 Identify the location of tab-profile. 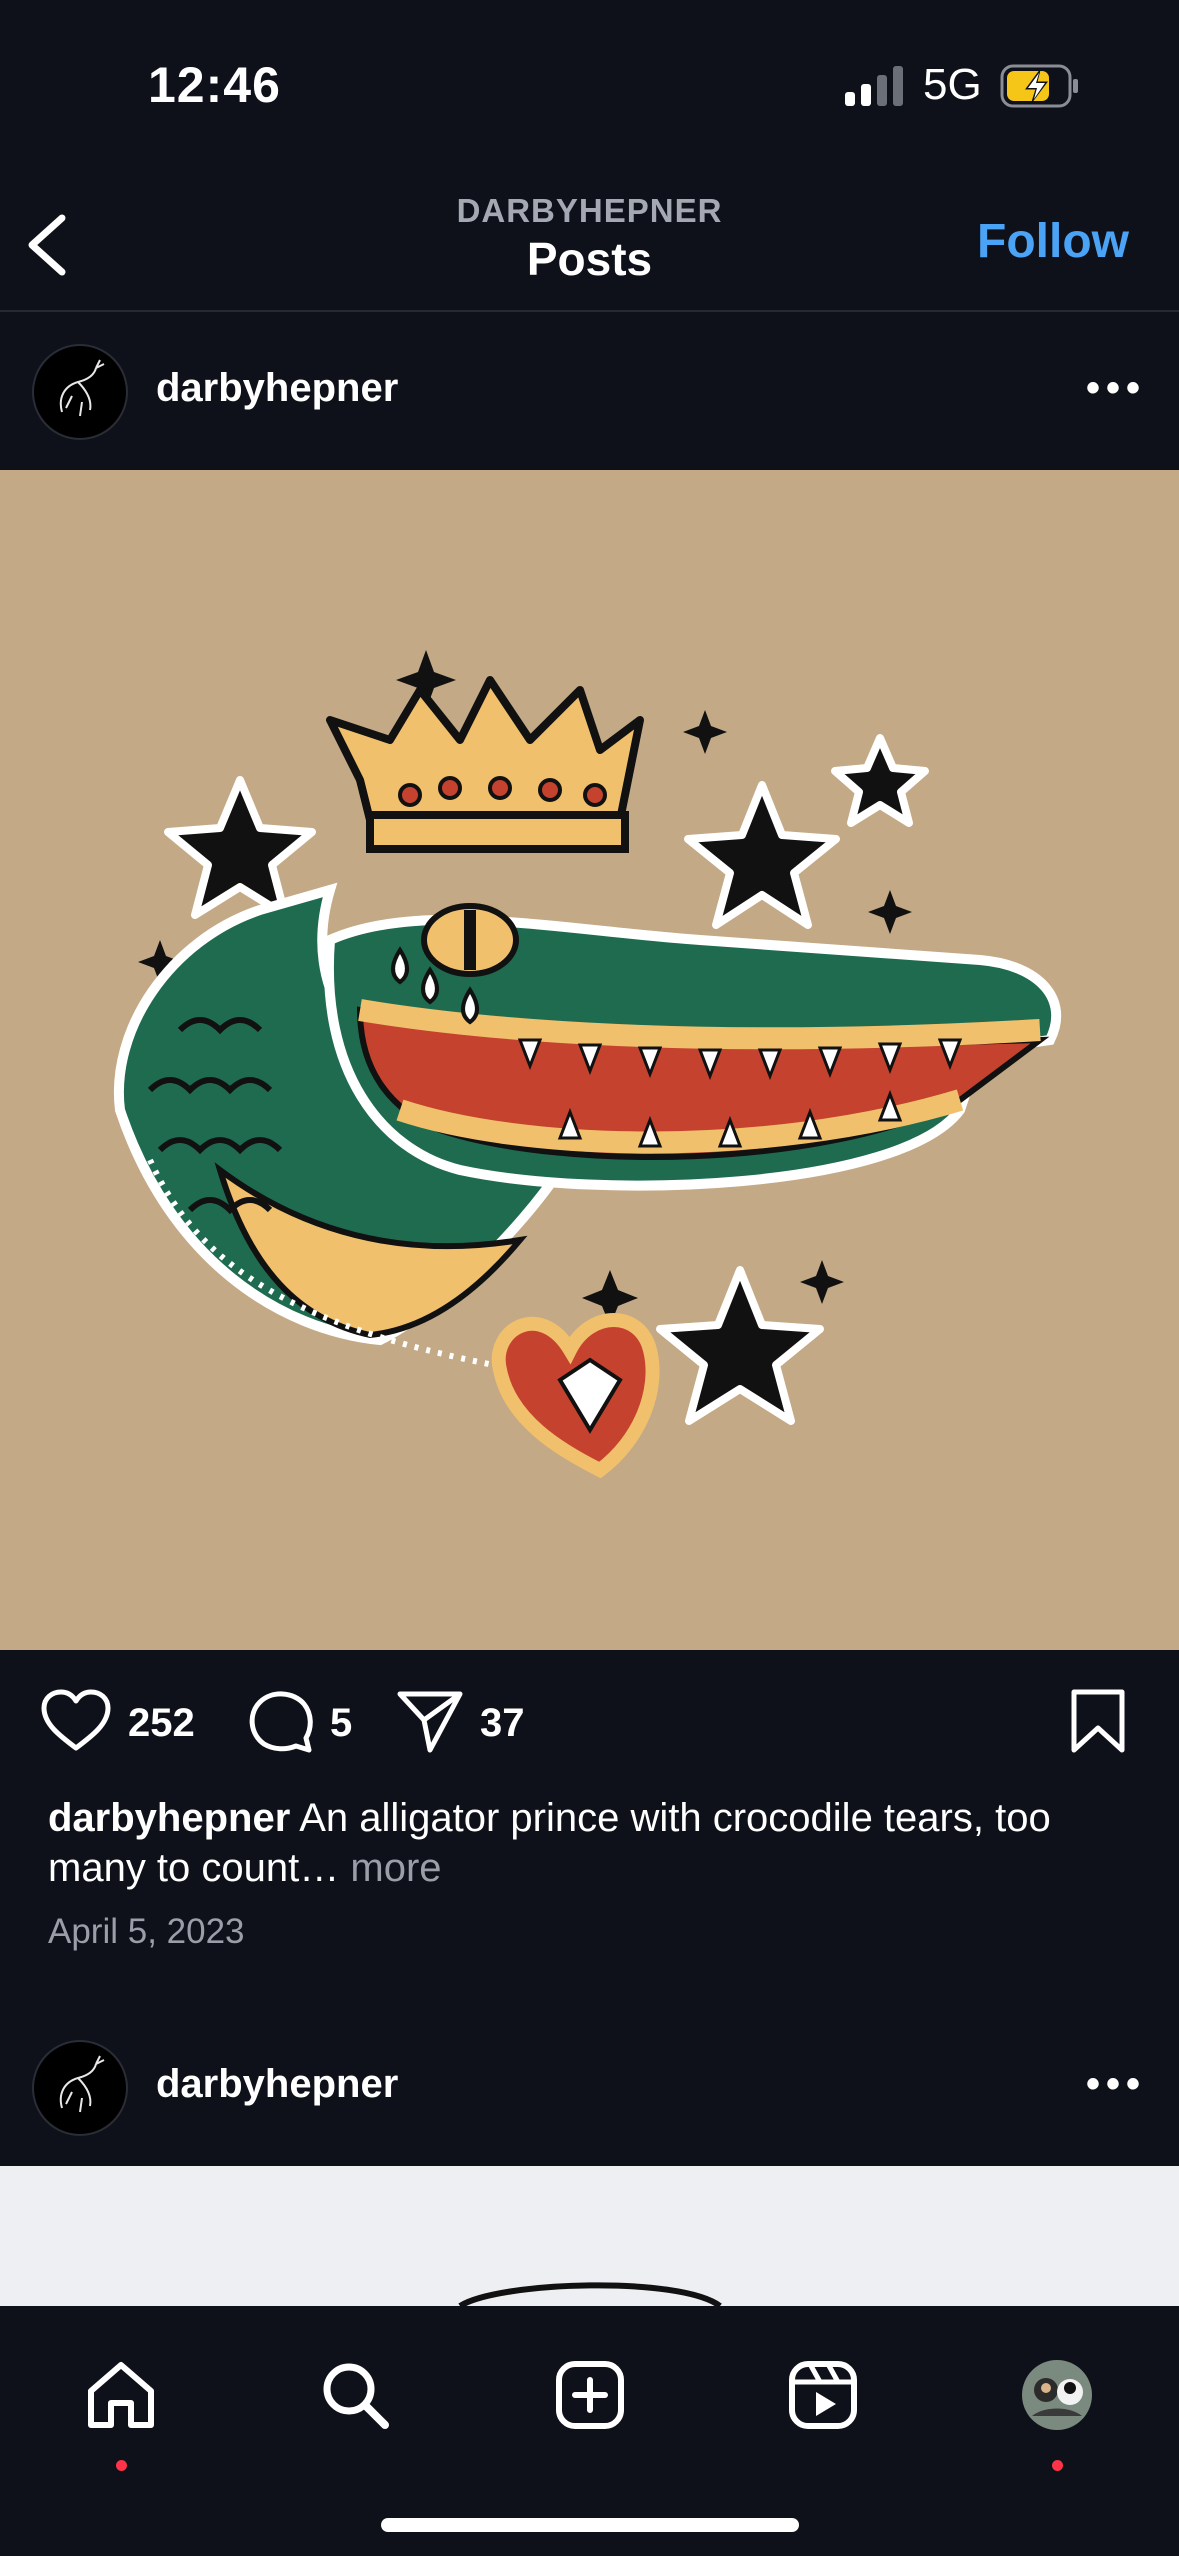
(1057, 2397).